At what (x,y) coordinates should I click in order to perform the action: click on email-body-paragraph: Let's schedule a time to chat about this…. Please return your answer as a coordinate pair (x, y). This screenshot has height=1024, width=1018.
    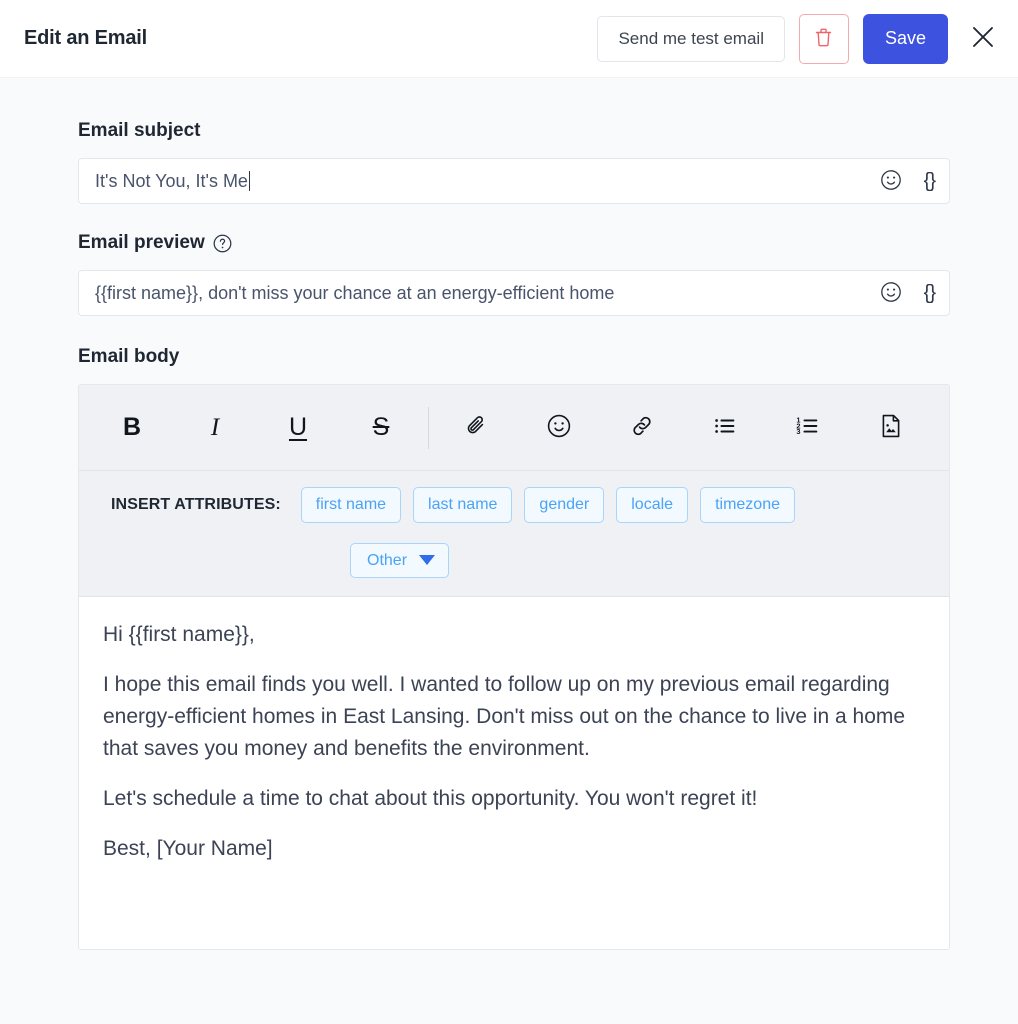
    Looking at the image, I should click on (430, 798).